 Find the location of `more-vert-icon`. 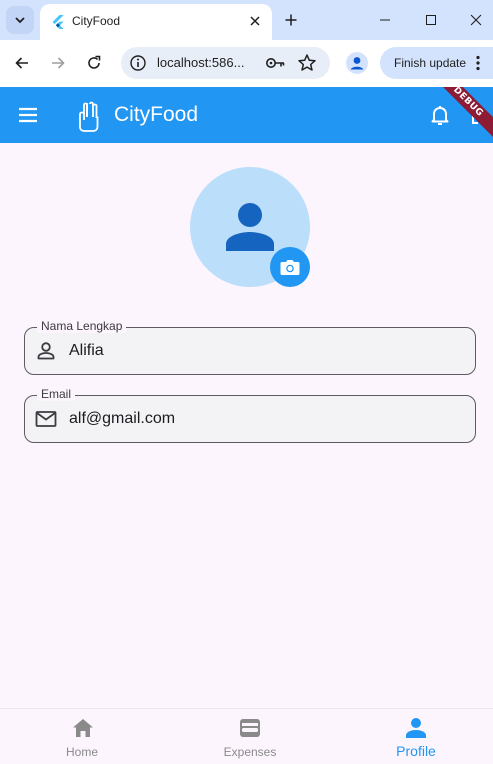

more-vert-icon is located at coordinates (478, 63).